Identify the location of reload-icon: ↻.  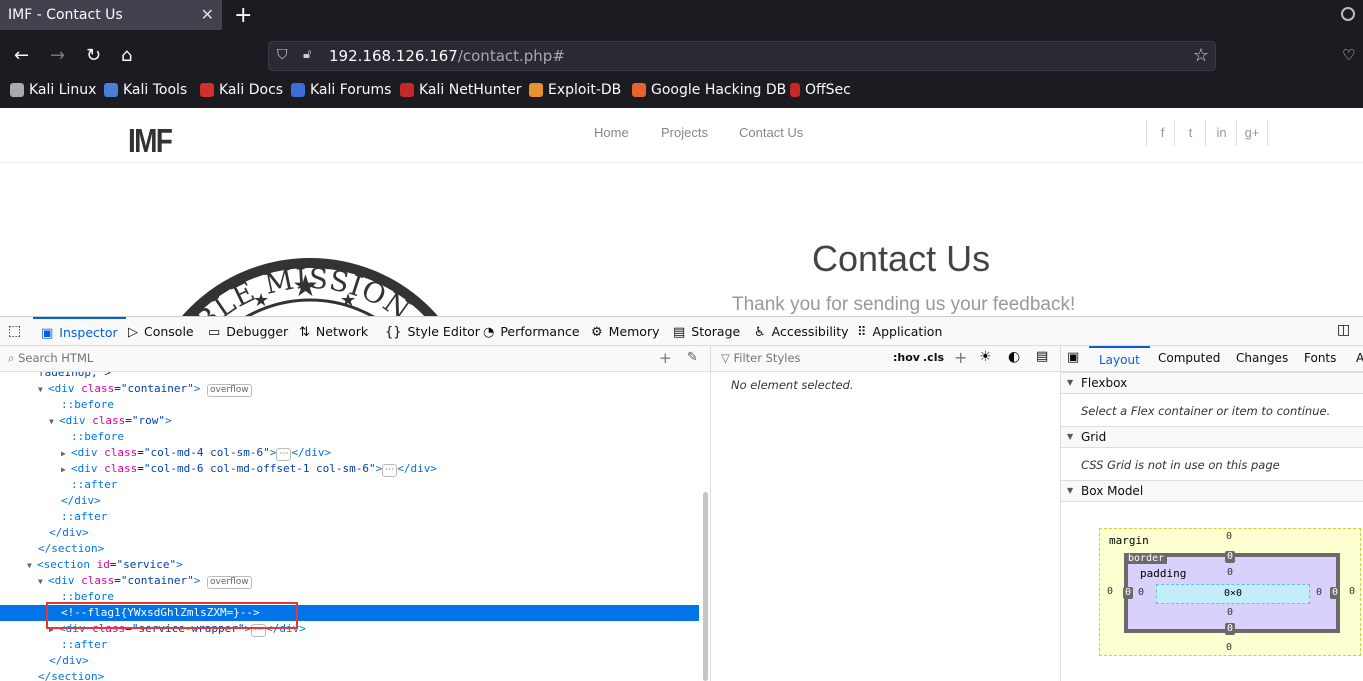
(93, 56).